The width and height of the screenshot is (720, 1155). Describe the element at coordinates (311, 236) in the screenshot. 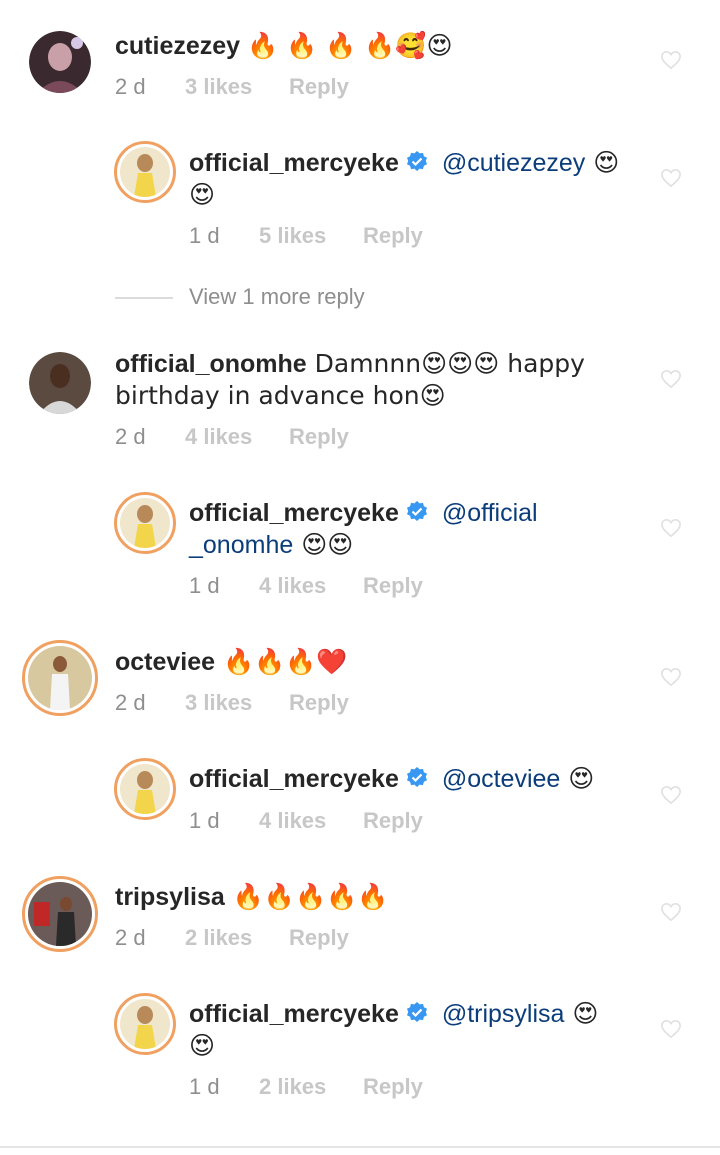

I see `likes-count: 5 likes` at that location.